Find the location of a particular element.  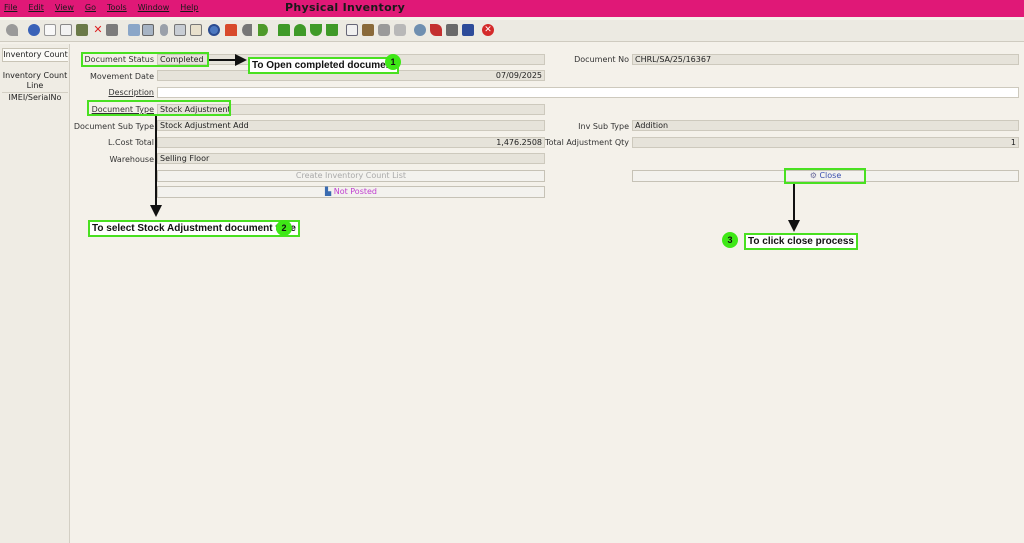

annotation-3-number: 3 is located at coordinates (730, 240).